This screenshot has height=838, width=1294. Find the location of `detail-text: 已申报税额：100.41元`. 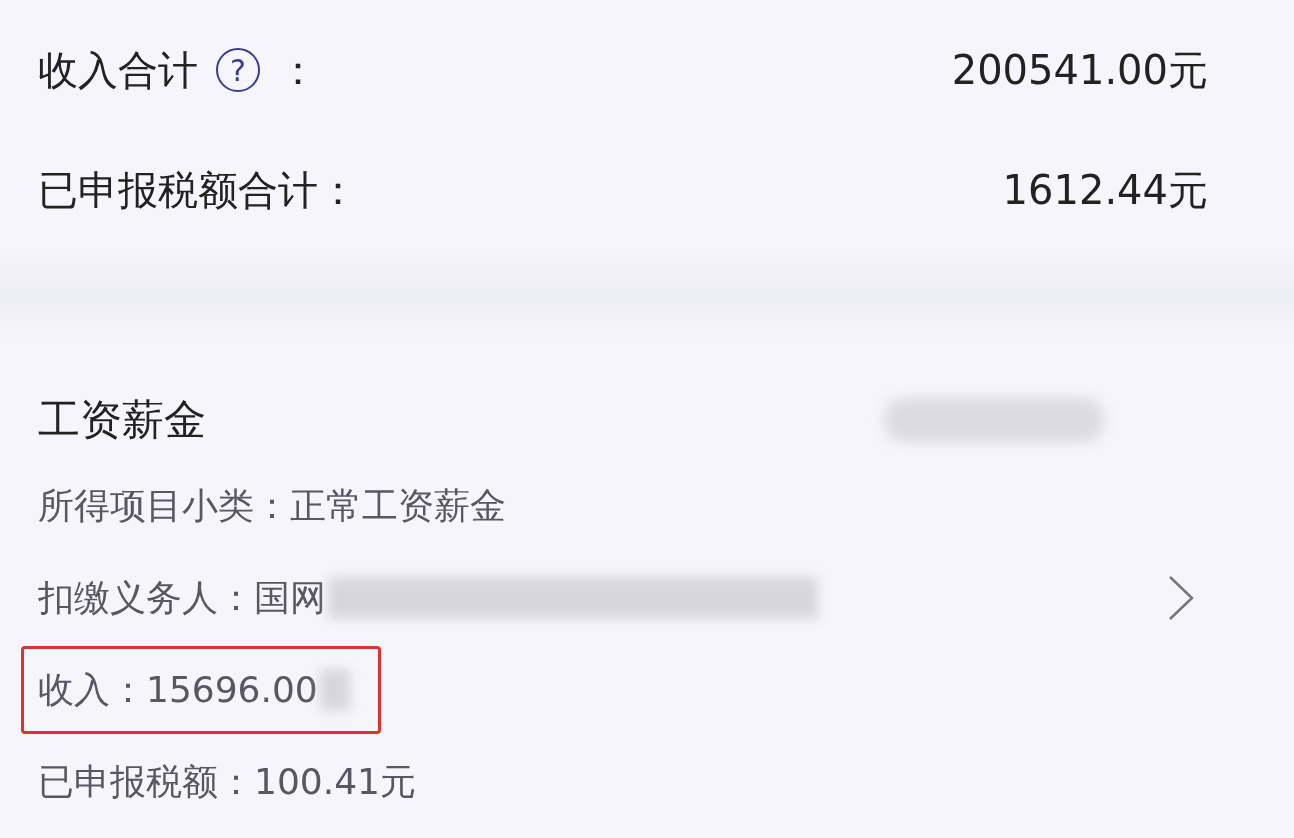

detail-text: 已申报税额：100.41元 is located at coordinates (227, 781).